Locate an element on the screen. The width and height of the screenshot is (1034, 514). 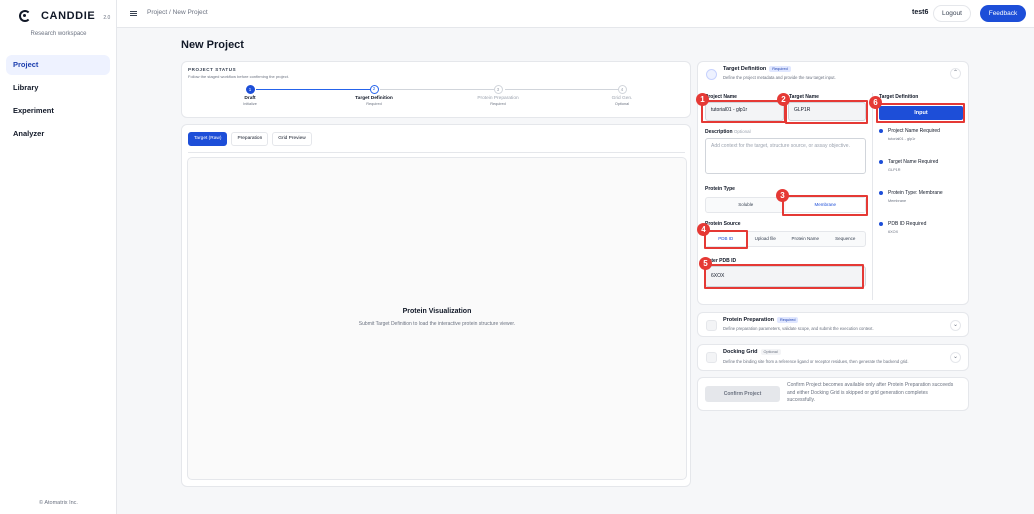
step-sub: Initialize is located at coordinates (250, 104).